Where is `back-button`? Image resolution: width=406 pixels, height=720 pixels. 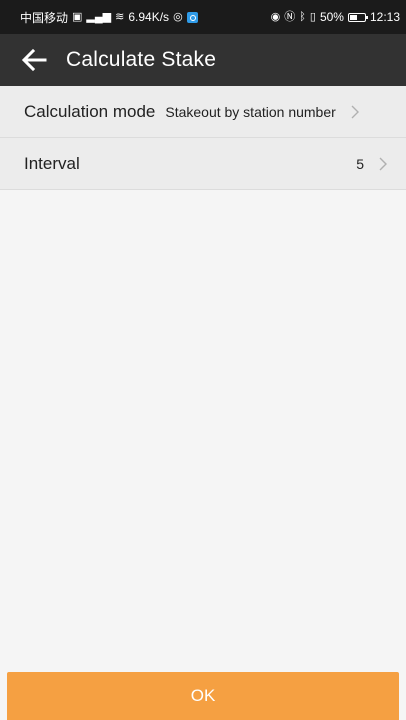 back-button is located at coordinates (34, 60).